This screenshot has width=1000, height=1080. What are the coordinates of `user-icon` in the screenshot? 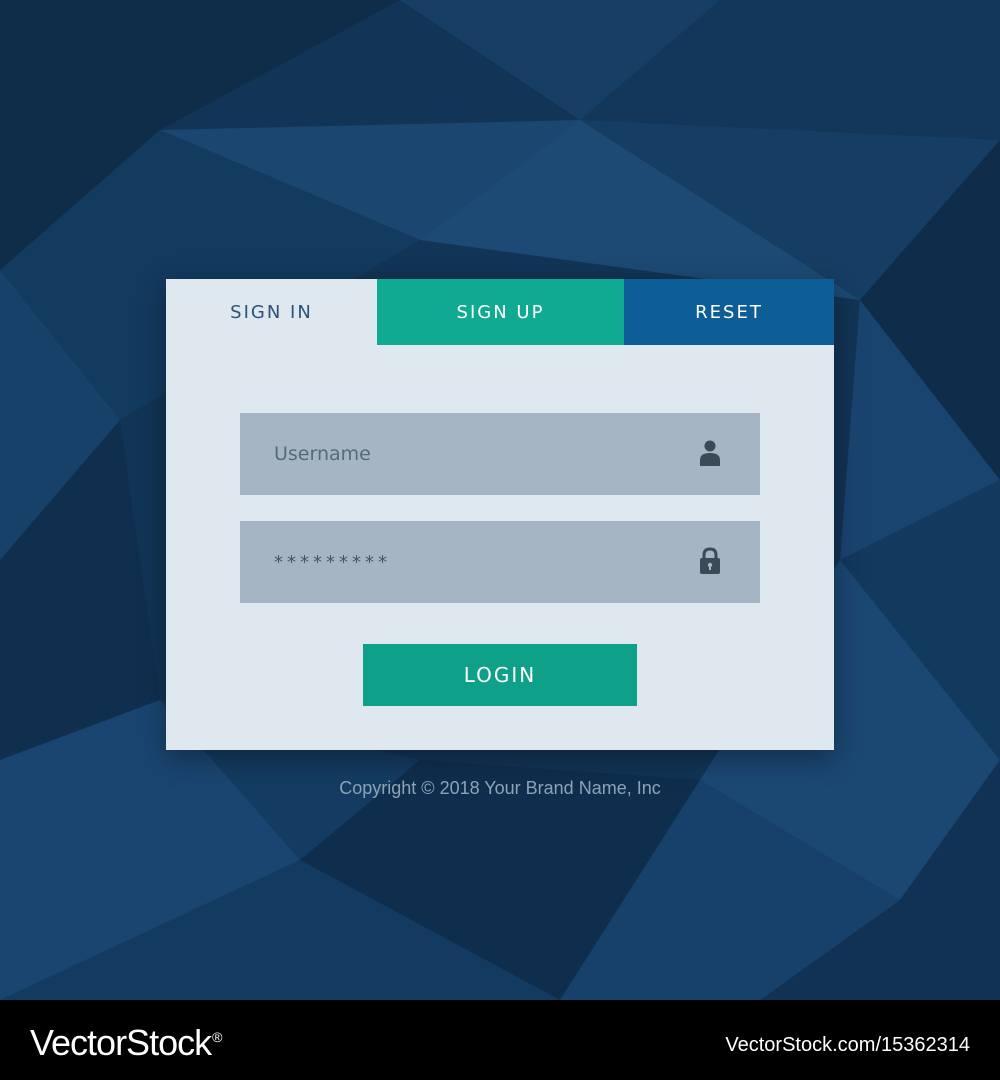 It's located at (710, 453).